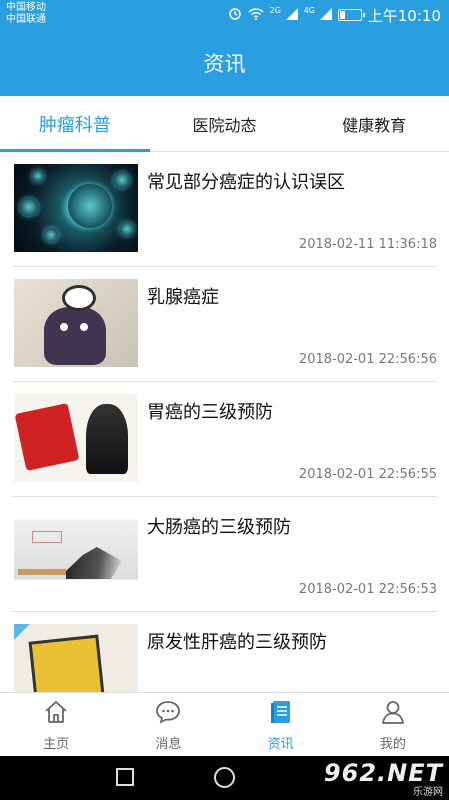  What do you see at coordinates (428, 792) in the screenshot?
I see `watermark-subtext: 乐游网` at bounding box center [428, 792].